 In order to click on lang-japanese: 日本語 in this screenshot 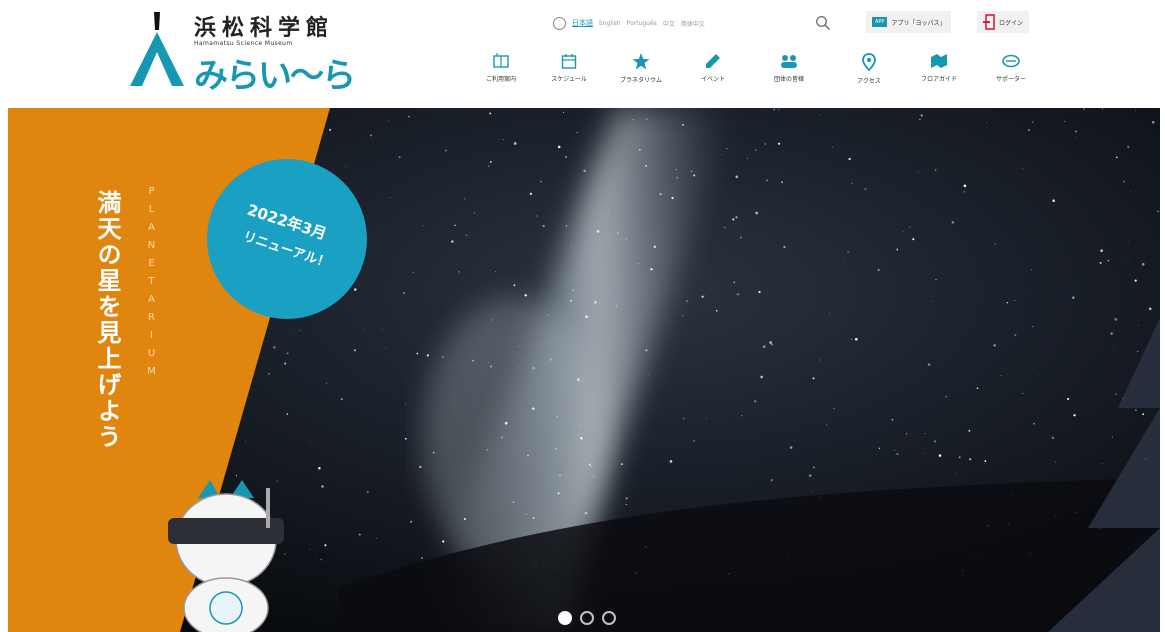, I will do `click(582, 23)`.